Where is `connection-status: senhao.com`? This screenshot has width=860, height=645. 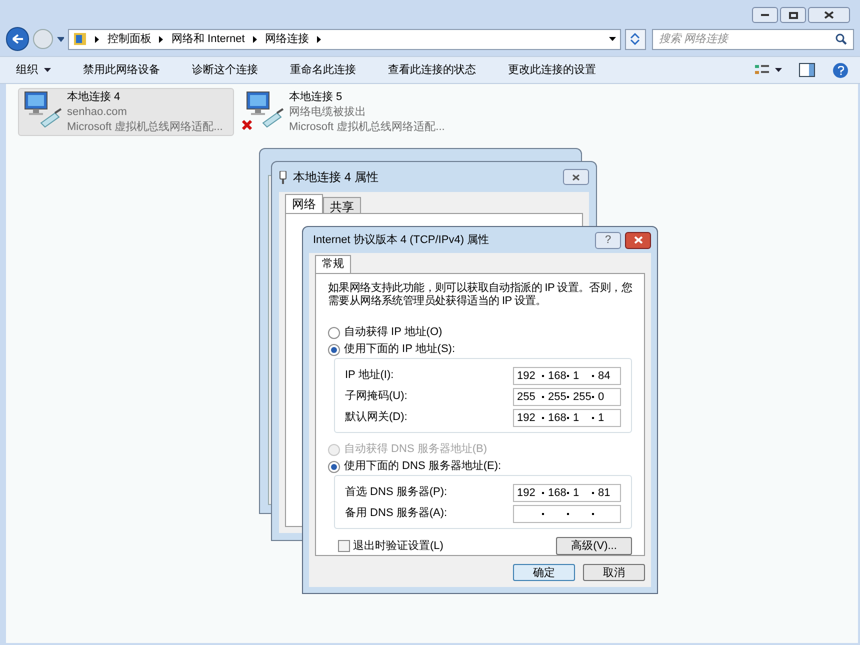 connection-status: senhao.com is located at coordinates (97, 112).